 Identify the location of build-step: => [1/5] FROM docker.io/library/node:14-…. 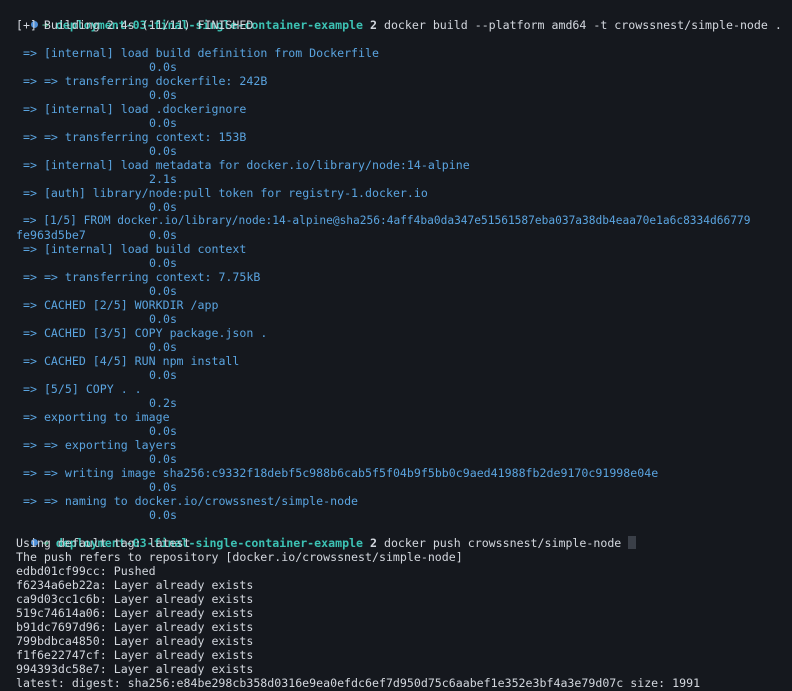
(387, 220).